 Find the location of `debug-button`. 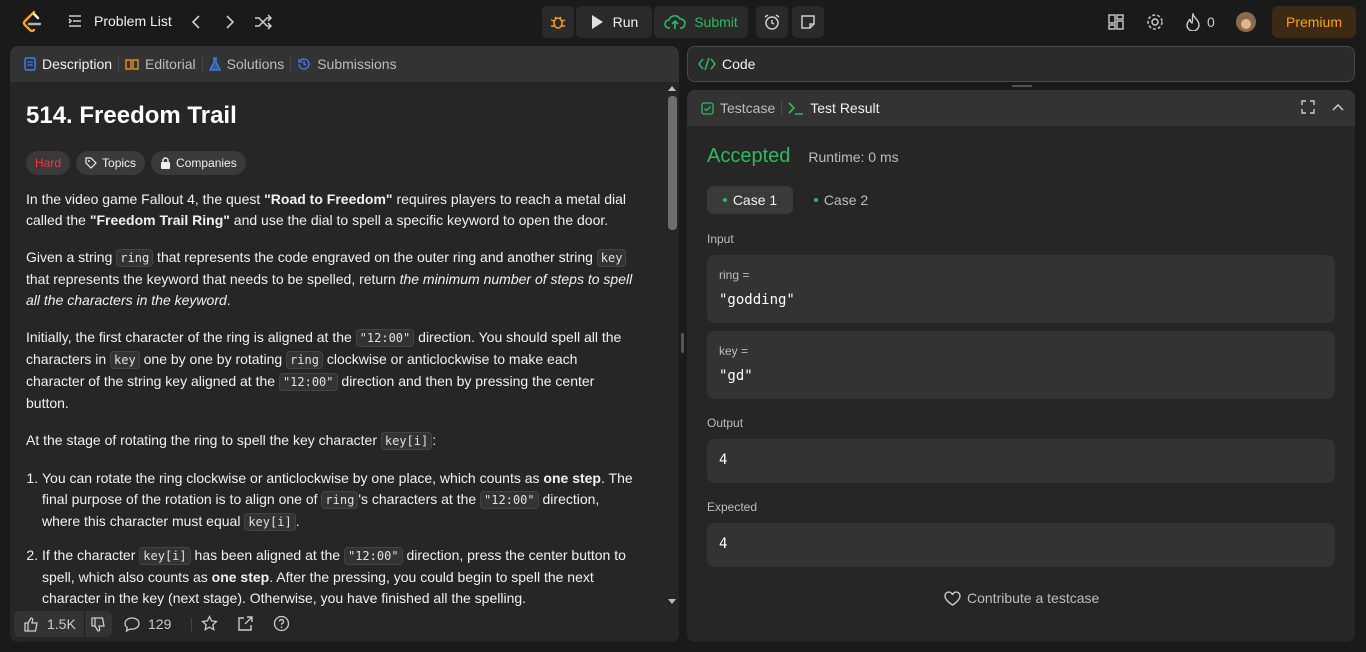

debug-button is located at coordinates (558, 22).